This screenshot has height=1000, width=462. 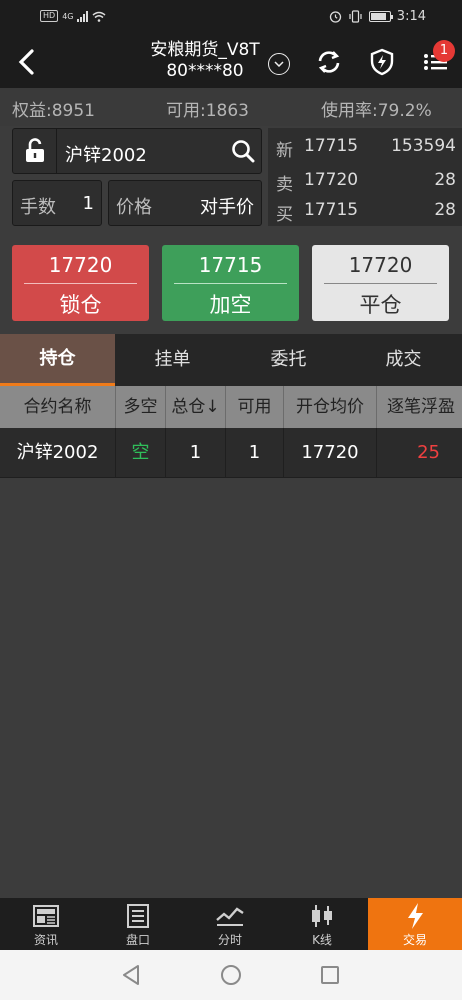 I want to click on col-contract: 合约名称, so click(x=58, y=407).